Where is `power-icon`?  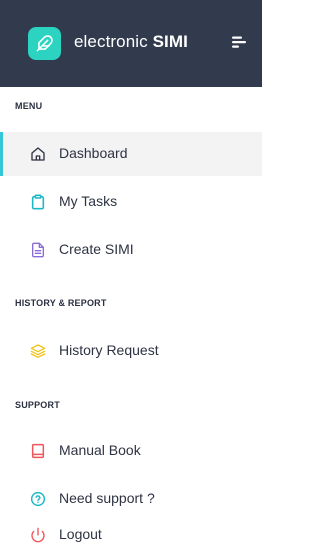
power-icon is located at coordinates (38, 535).